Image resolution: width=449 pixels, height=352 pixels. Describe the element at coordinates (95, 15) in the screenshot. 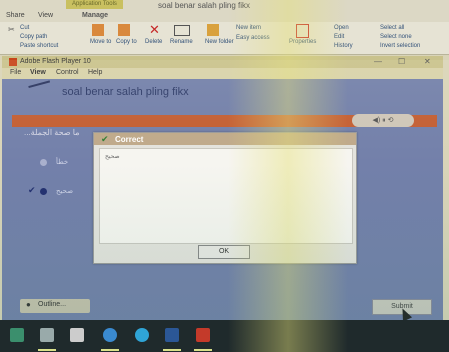

I see `tab-manage: Manage` at that location.